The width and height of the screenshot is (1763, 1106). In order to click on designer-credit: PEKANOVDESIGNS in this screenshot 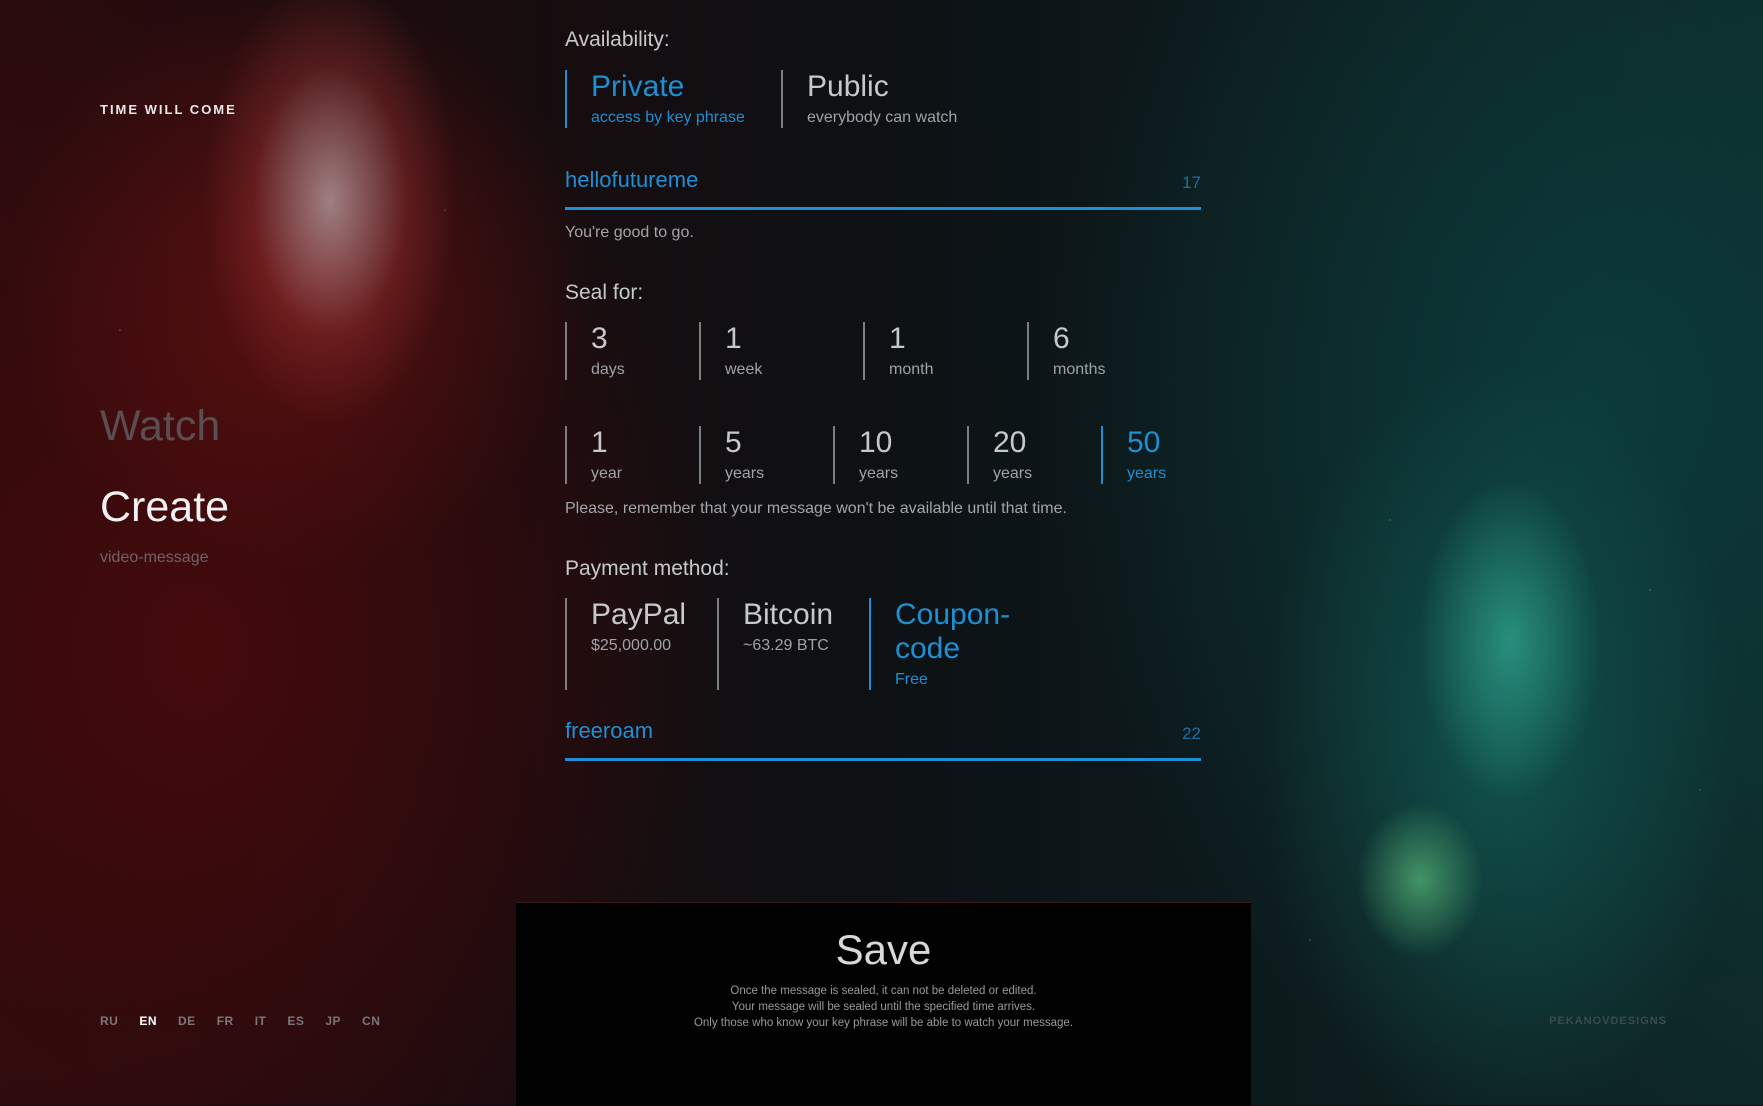, I will do `click(1608, 1021)`.